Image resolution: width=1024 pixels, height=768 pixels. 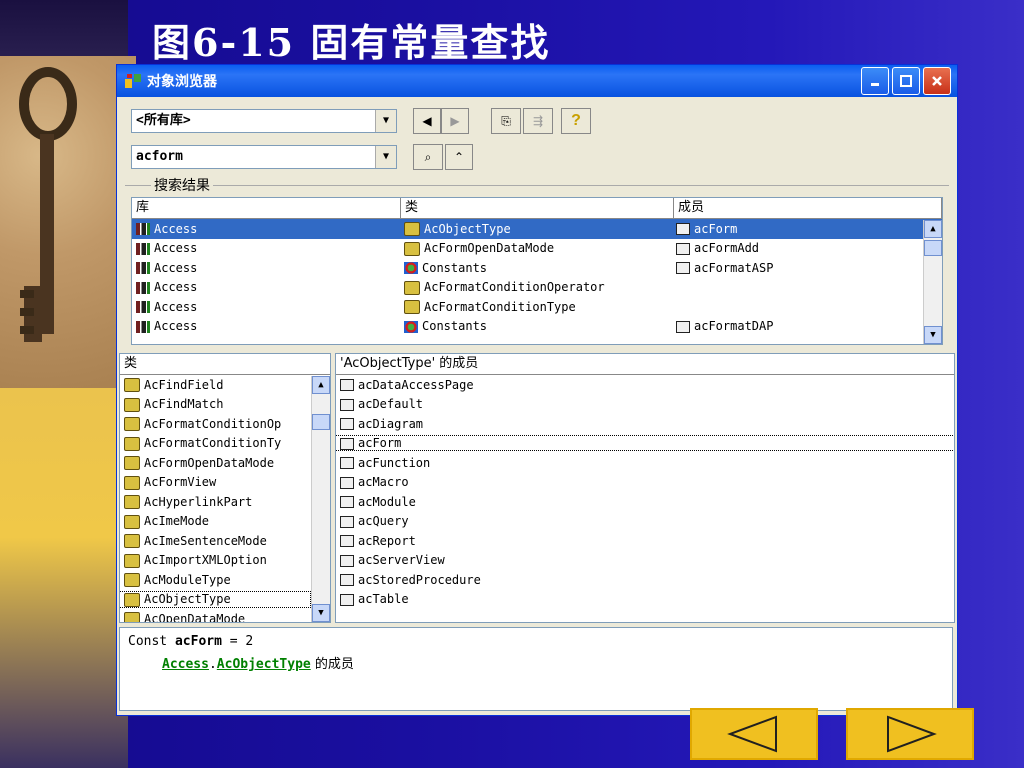 I want to click on member-list-item: acReport, so click(x=645, y=541).